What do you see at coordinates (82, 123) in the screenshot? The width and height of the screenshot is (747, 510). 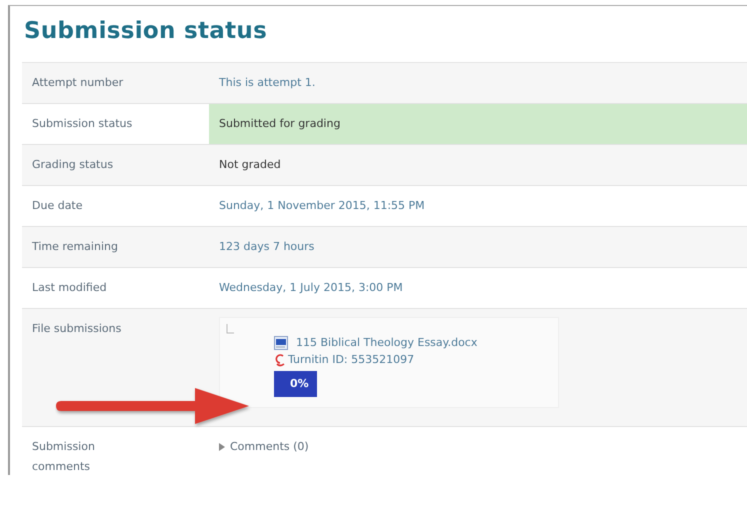 I see `row-label: Submission status` at bounding box center [82, 123].